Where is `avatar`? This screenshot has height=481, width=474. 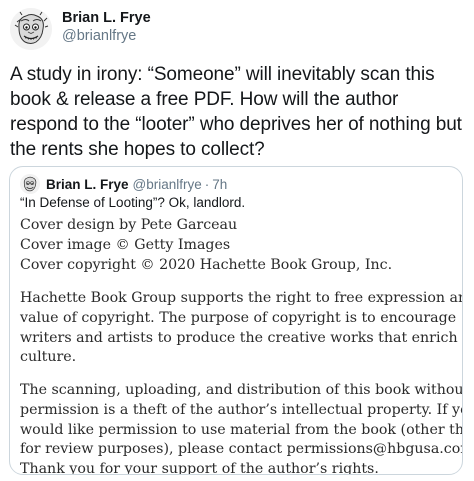 avatar is located at coordinates (31, 29).